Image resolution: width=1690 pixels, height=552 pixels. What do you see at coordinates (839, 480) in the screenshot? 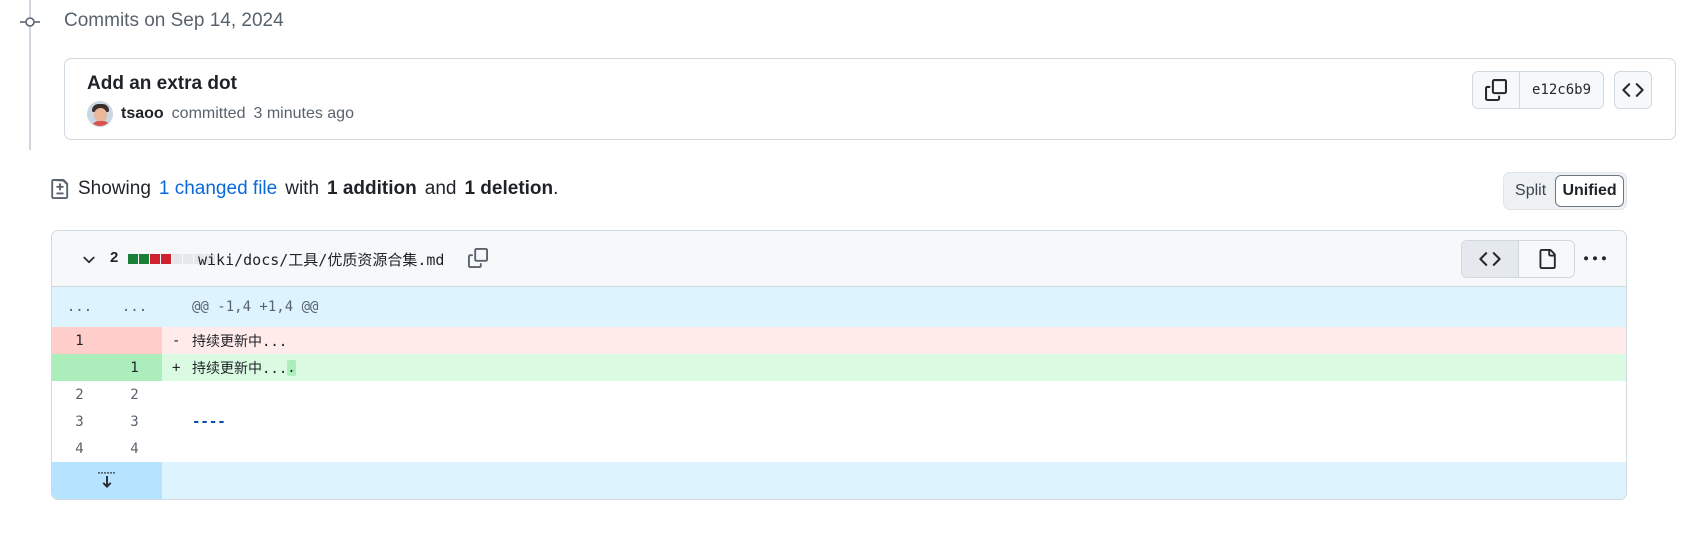
I see `expand-row` at bounding box center [839, 480].